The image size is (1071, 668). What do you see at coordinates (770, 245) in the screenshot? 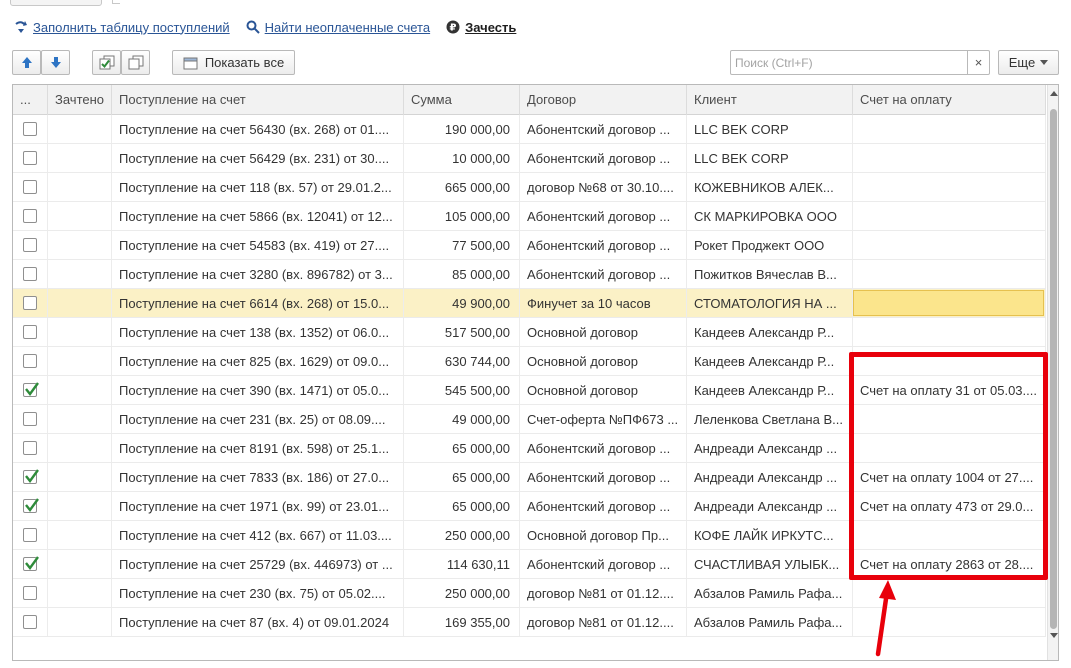
I see `client-cell: Рокет Проджект ООО` at bounding box center [770, 245].